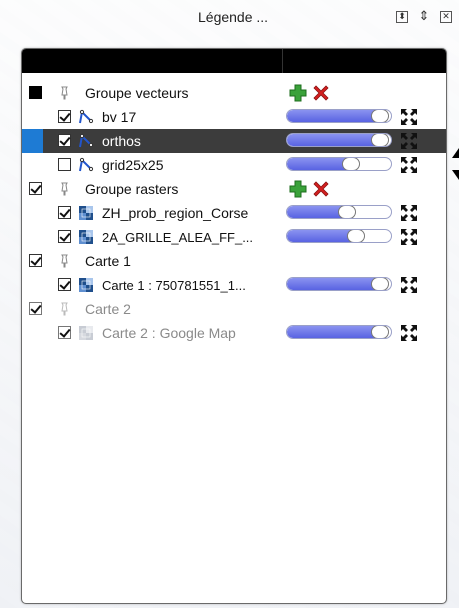 Image resolution: width=459 pixels, height=608 pixels. Describe the element at coordinates (137, 93) in the screenshot. I see `group-label: Groupe vecteurs` at that location.